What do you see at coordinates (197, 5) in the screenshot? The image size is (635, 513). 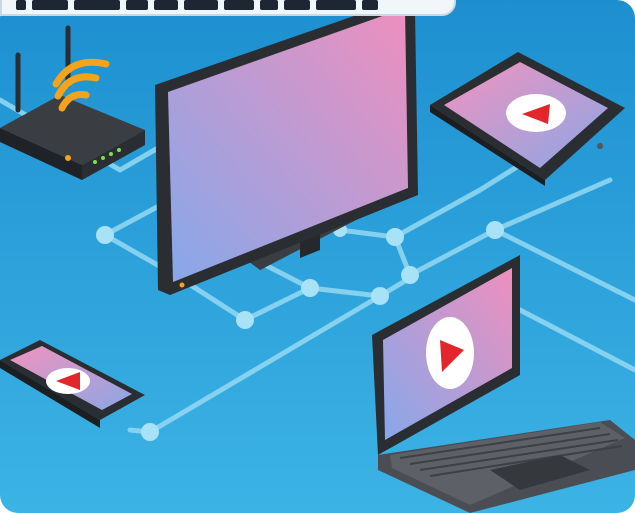 I see `cropped-caption-glyphs` at bounding box center [197, 5].